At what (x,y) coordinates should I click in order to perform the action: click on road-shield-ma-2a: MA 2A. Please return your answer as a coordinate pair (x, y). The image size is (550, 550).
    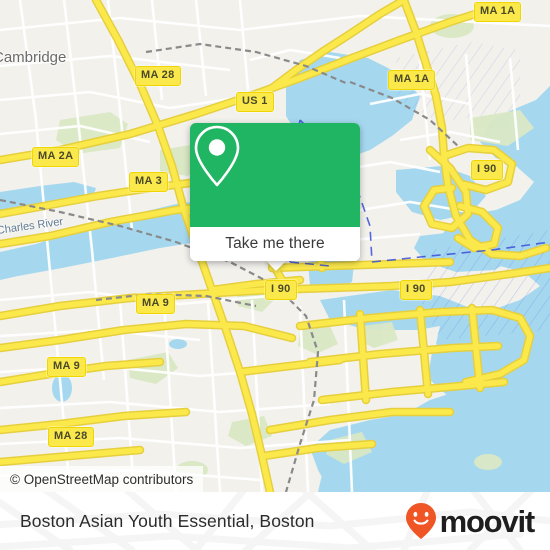
    Looking at the image, I should click on (56, 157).